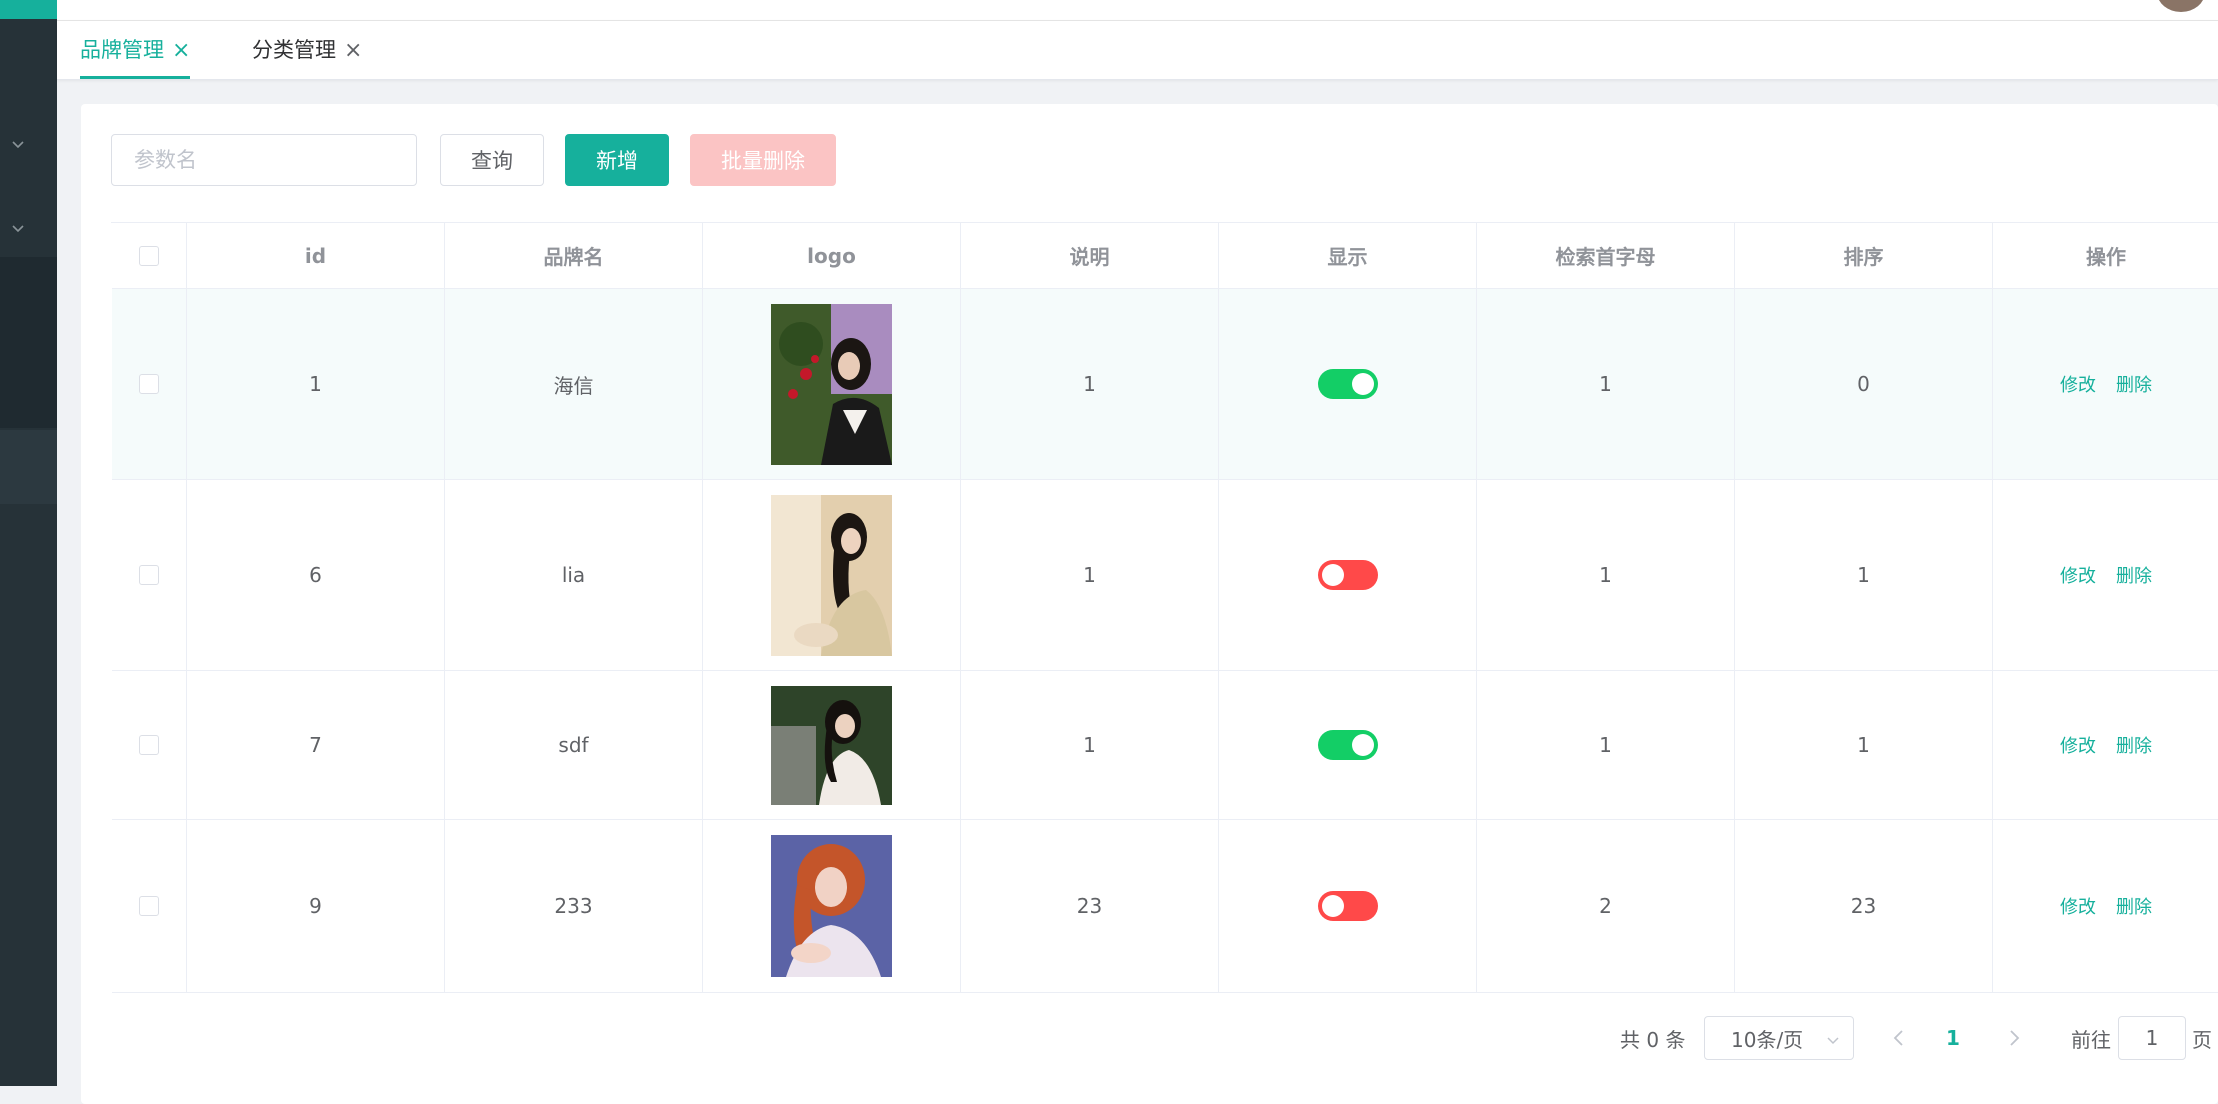 This screenshot has width=2218, height=1104. Describe the element at coordinates (1899, 1038) in the screenshot. I see `prev-page-icon` at that location.